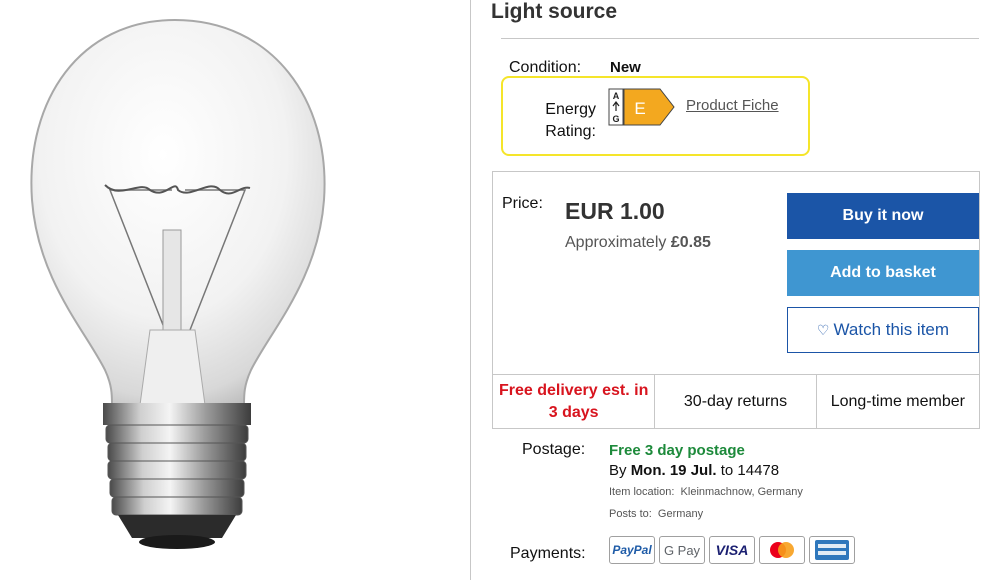 This screenshot has height=580, width=999. I want to click on free-postage-text: Free 3 day postage, so click(677, 450).